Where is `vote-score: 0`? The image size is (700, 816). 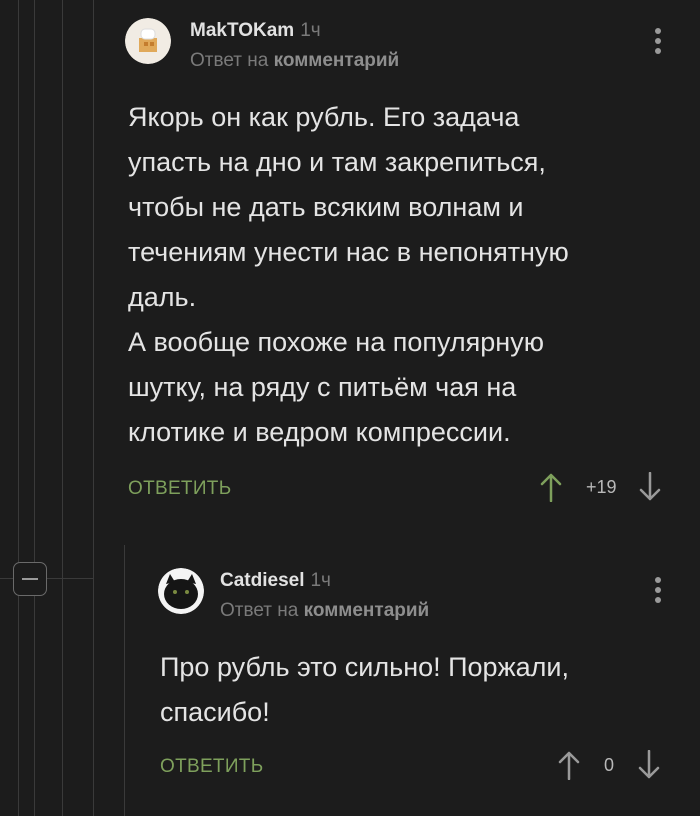
vote-score: 0 is located at coordinates (609, 764).